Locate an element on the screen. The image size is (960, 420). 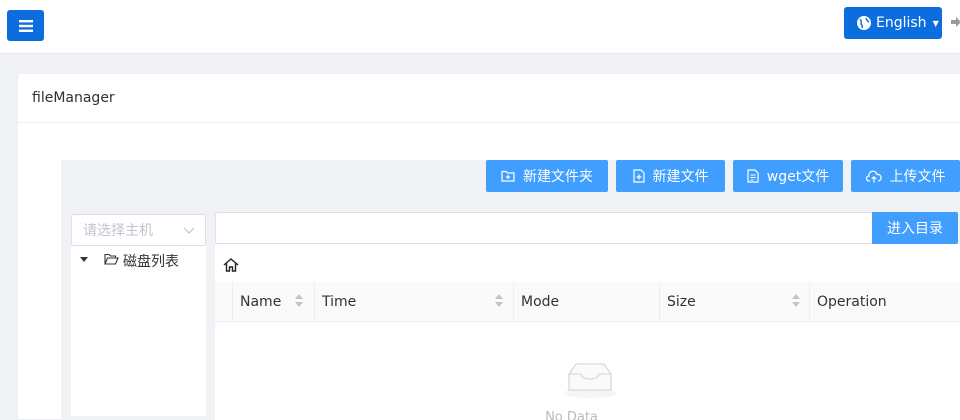
language-dropdown: English ▼ is located at coordinates (893, 23).